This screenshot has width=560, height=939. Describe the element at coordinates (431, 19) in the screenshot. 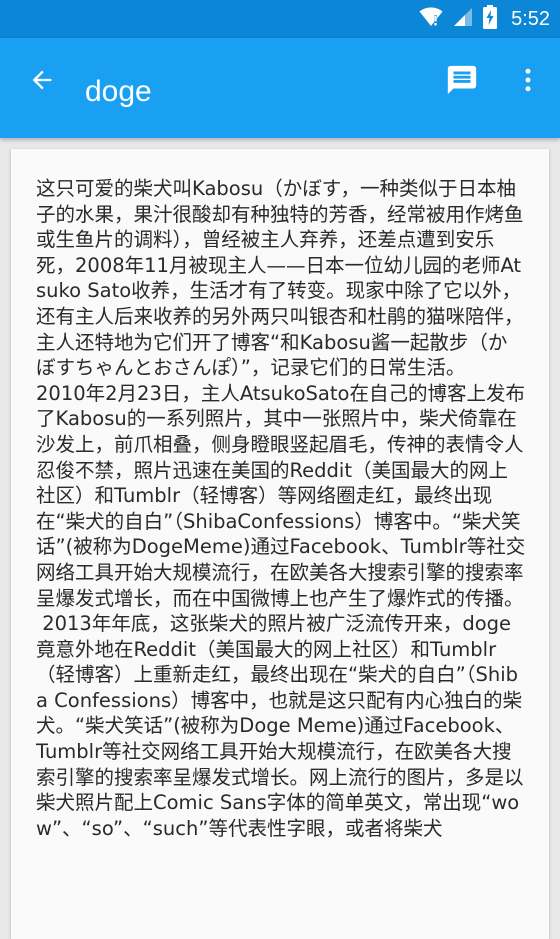

I see `wifi-icon` at that location.